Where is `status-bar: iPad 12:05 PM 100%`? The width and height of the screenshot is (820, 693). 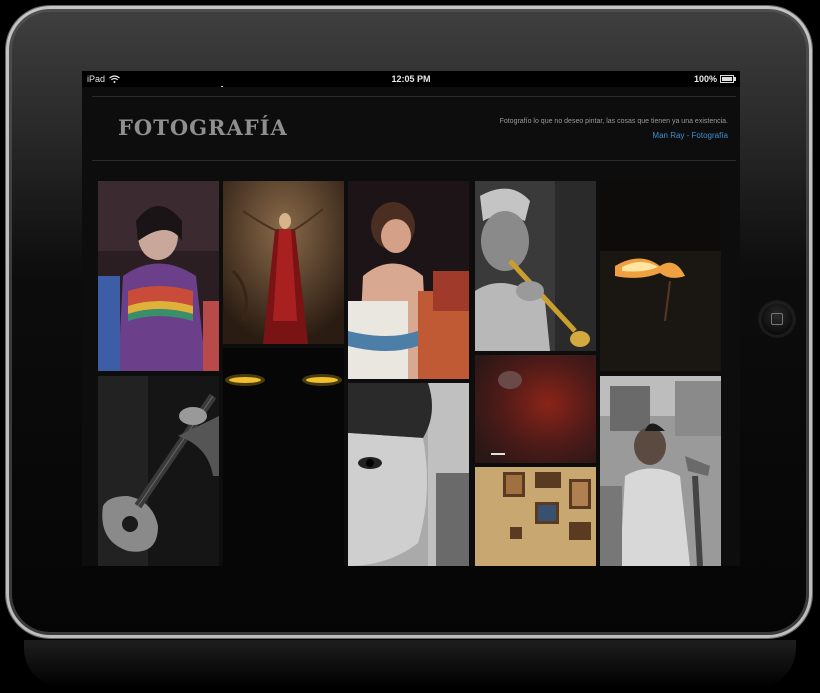 status-bar: iPad 12:05 PM 100% is located at coordinates (411, 79).